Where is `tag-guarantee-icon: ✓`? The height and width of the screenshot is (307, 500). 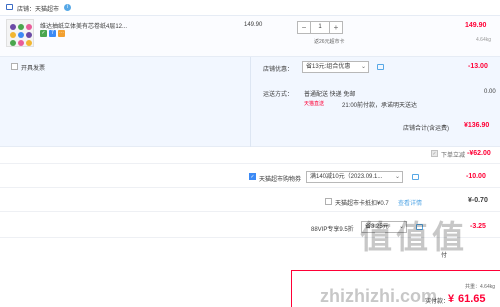 tag-guarantee-icon: ✓ is located at coordinates (43, 33).